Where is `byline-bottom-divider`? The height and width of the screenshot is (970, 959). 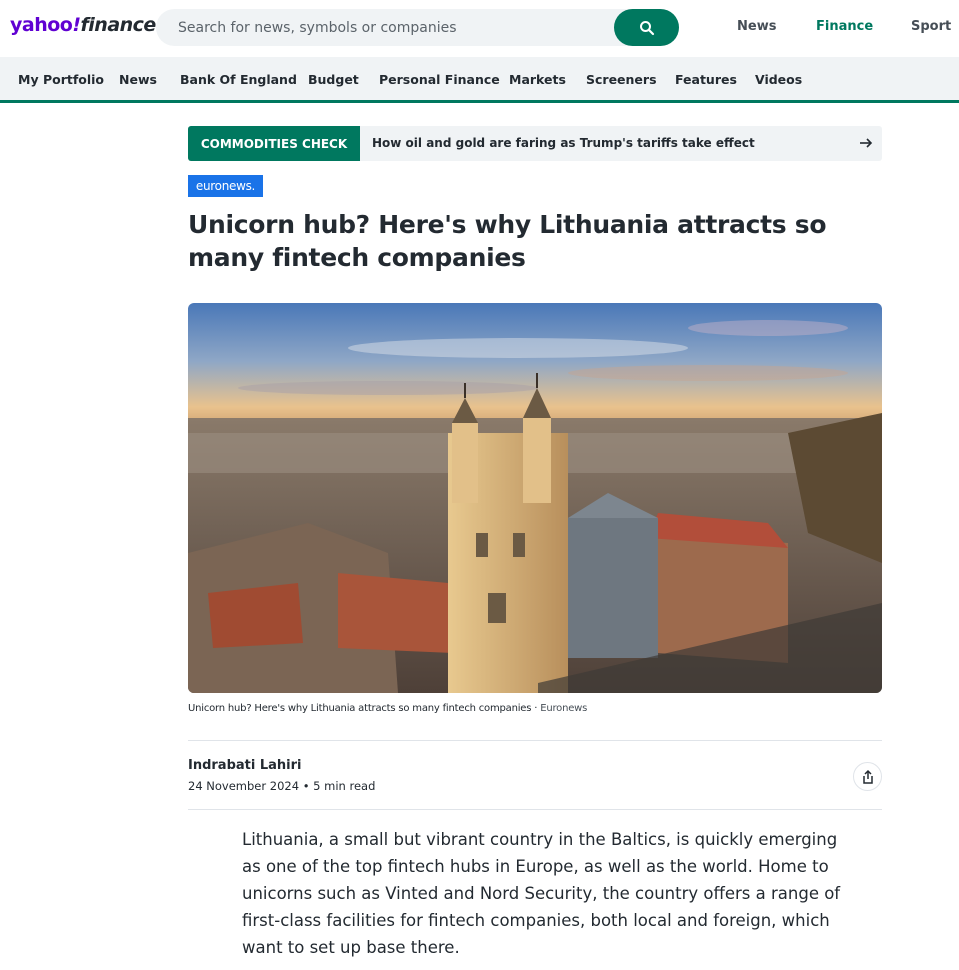
byline-bottom-divider is located at coordinates (535, 809).